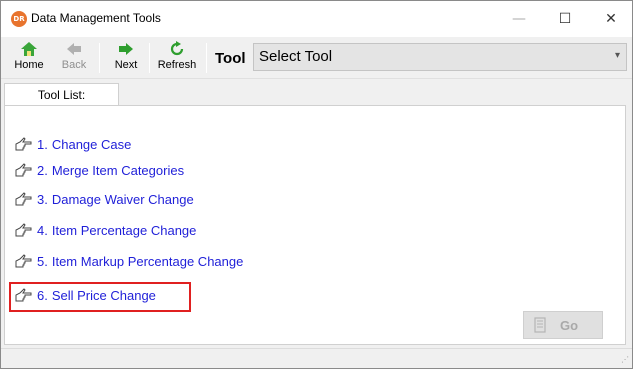 The height and width of the screenshot is (369, 633). I want to click on tool-item-label: Merge Item Categories, so click(118, 170).